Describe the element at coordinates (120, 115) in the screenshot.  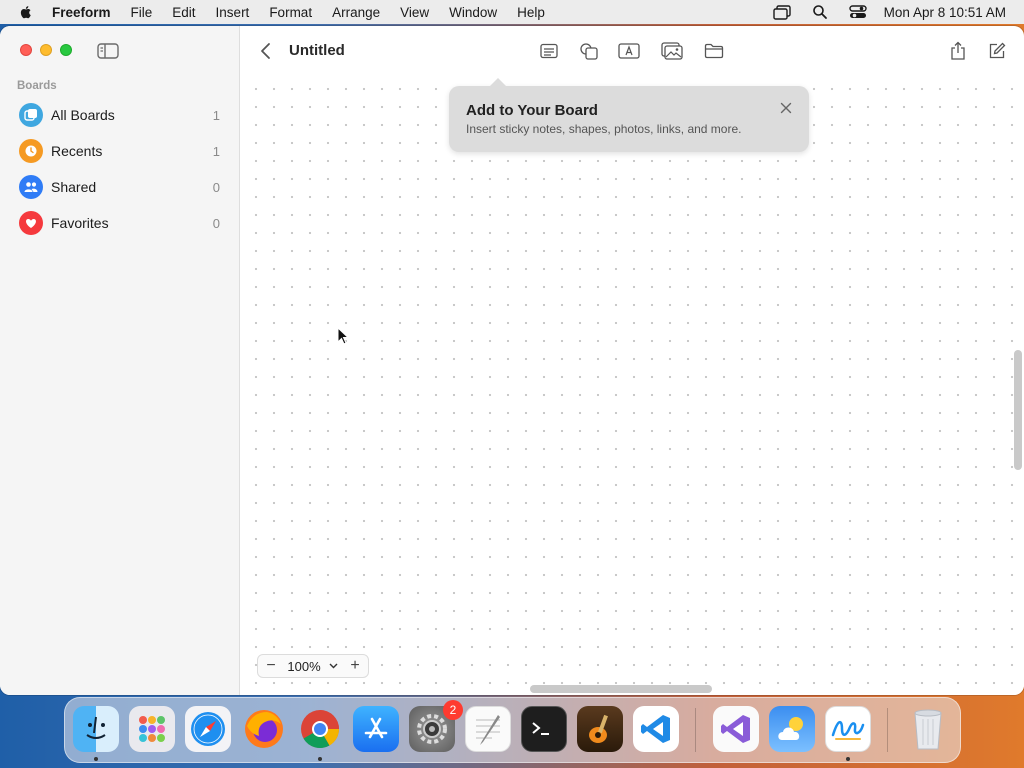
I see `sidebar-item-all-boards: All Boards 1` at that location.